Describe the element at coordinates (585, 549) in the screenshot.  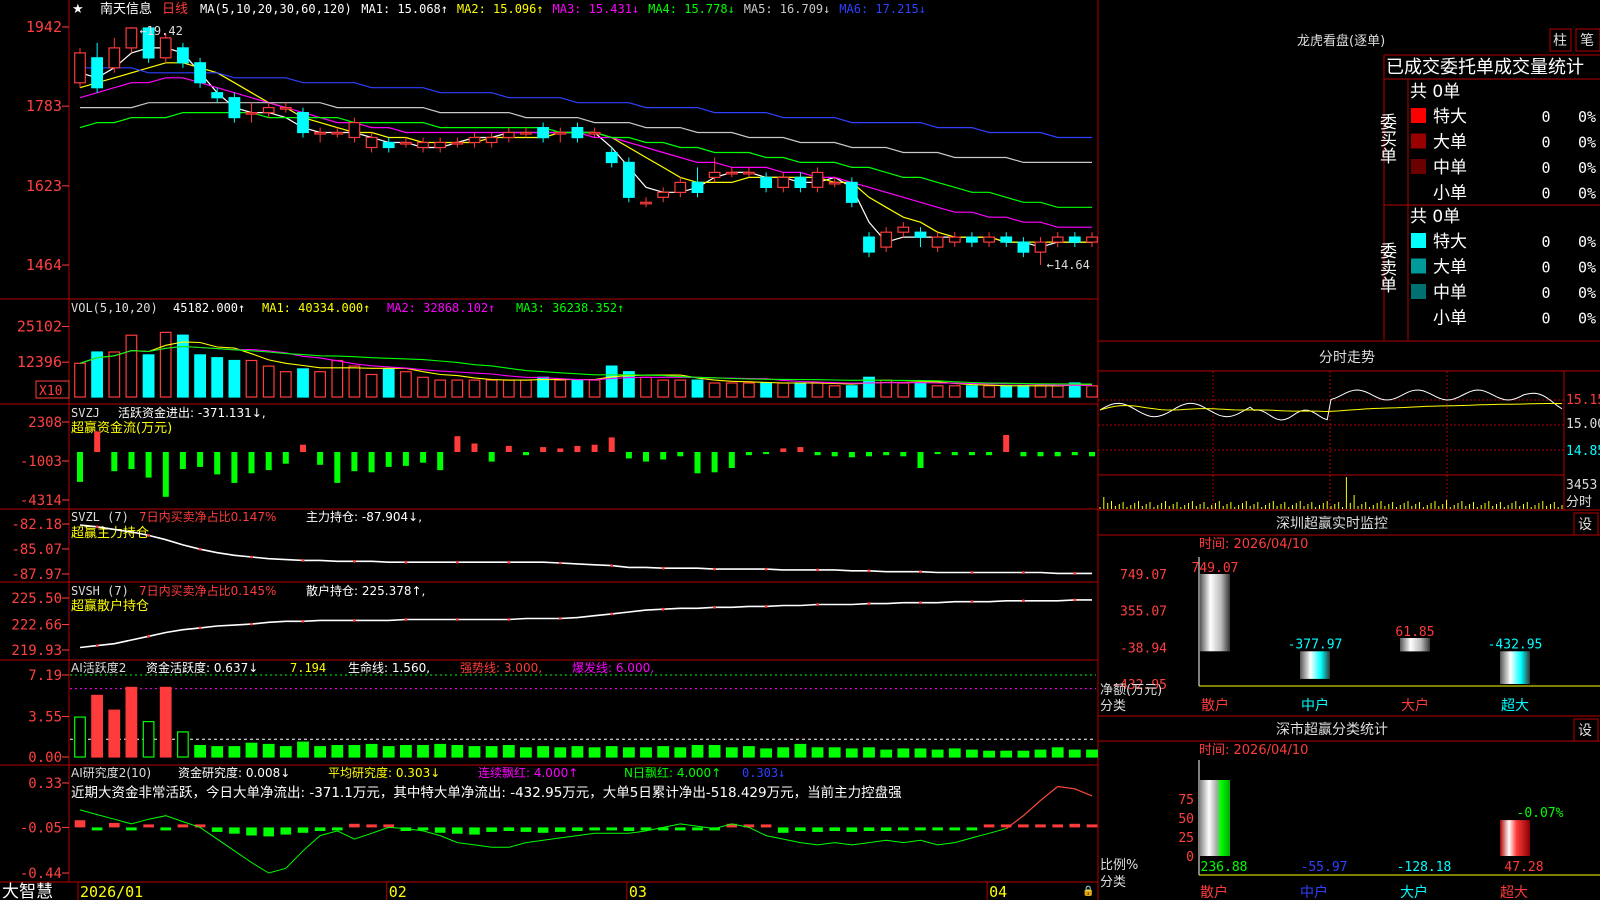
I see `svzl-line` at that location.